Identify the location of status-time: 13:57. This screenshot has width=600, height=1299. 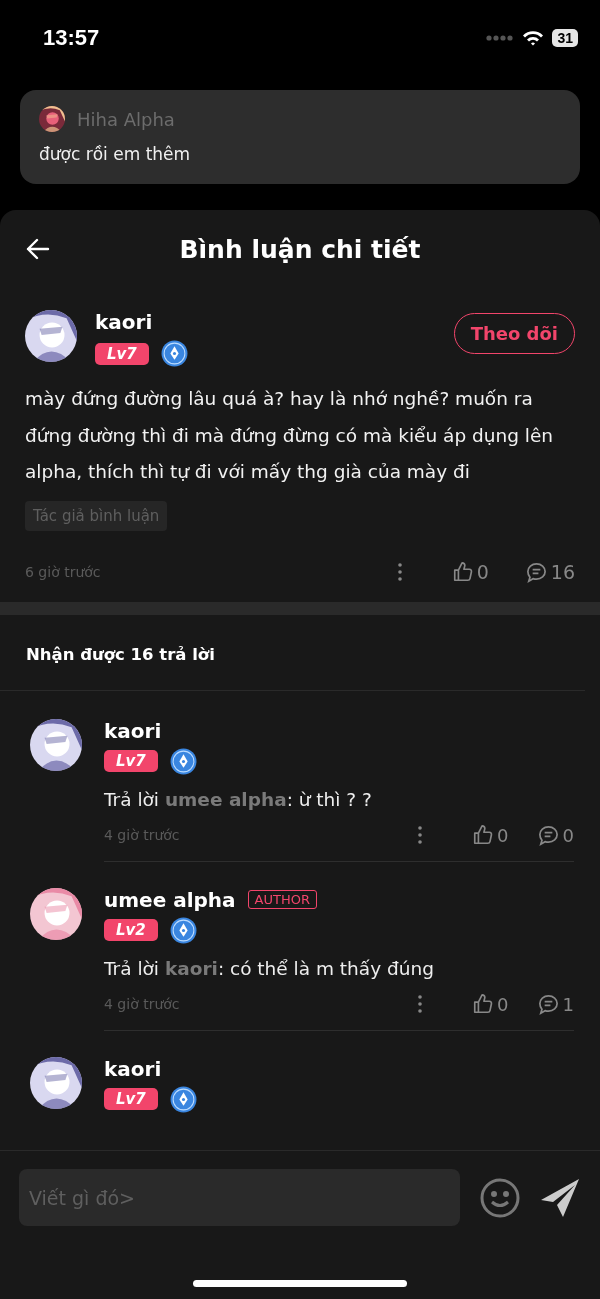
(71, 37).